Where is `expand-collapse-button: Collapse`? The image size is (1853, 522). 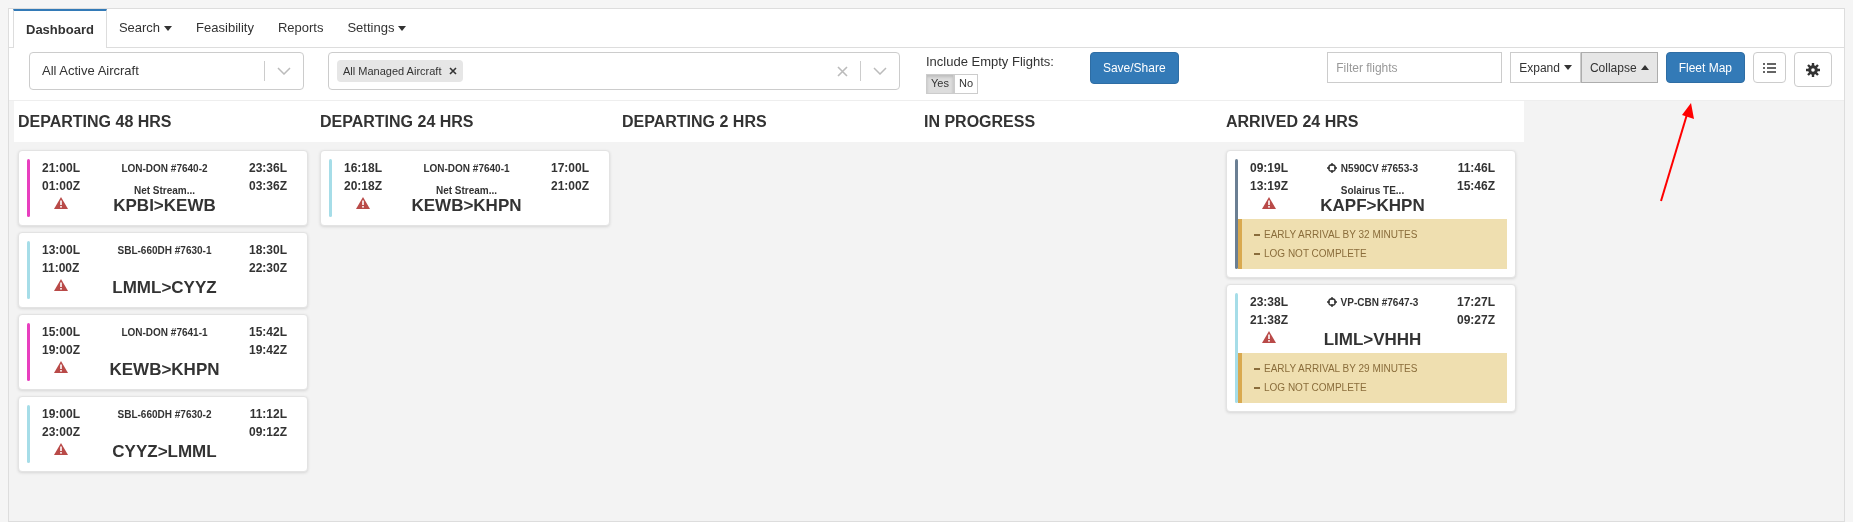
expand-collapse-button: Collapse is located at coordinates (1619, 67).